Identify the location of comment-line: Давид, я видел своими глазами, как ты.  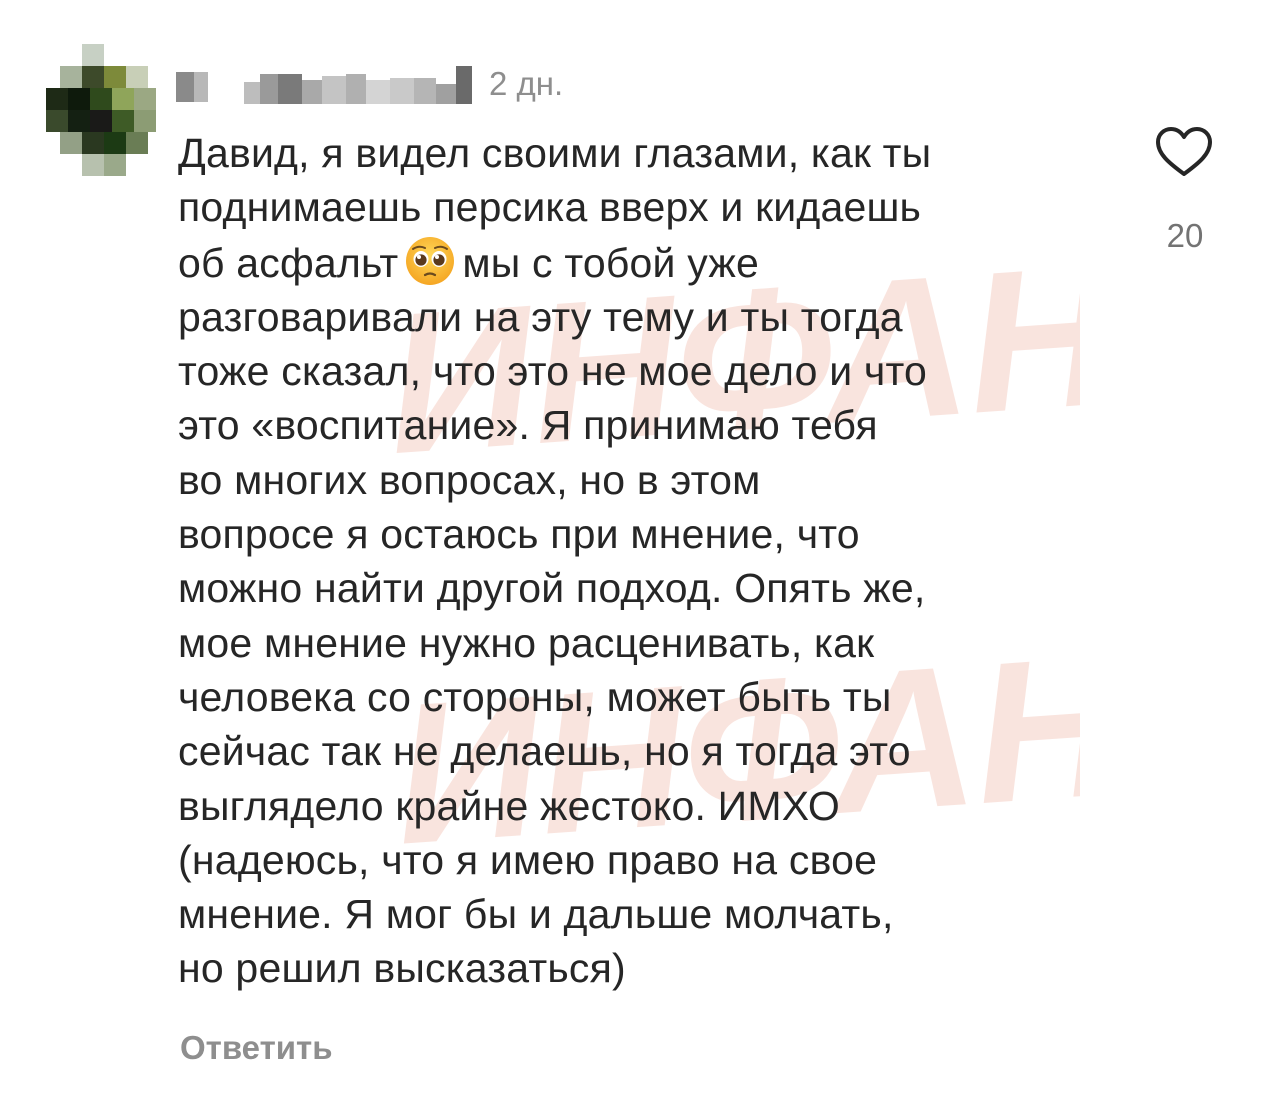
(555, 153).